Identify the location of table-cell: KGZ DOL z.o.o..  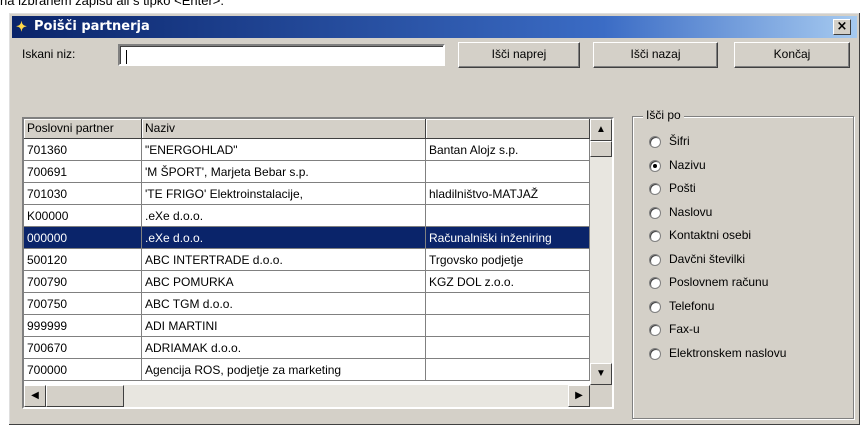
(508, 282).